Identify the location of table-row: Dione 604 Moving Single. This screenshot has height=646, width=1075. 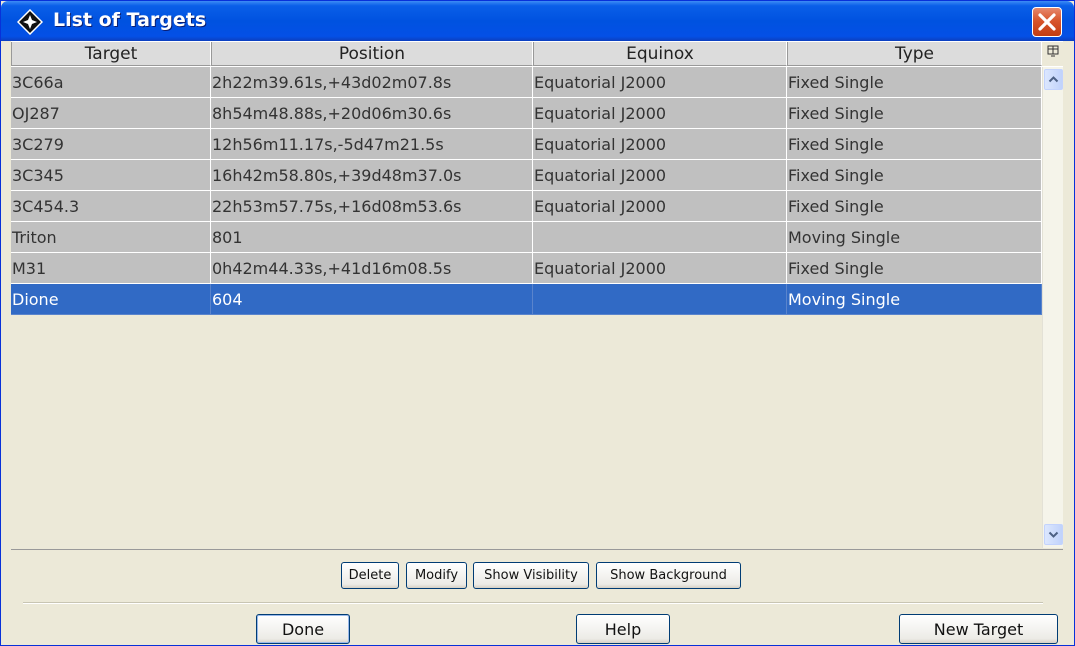
(526, 299).